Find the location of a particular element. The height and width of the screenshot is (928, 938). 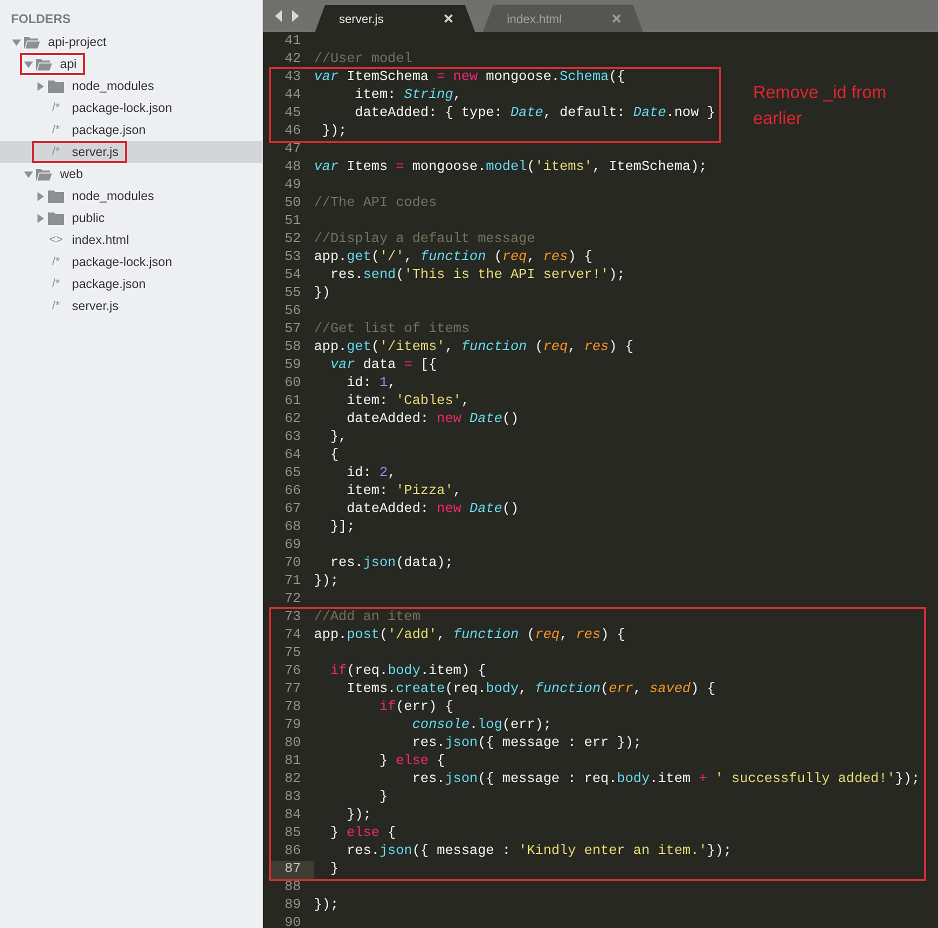

line-number: 83 is located at coordinates (293, 798).